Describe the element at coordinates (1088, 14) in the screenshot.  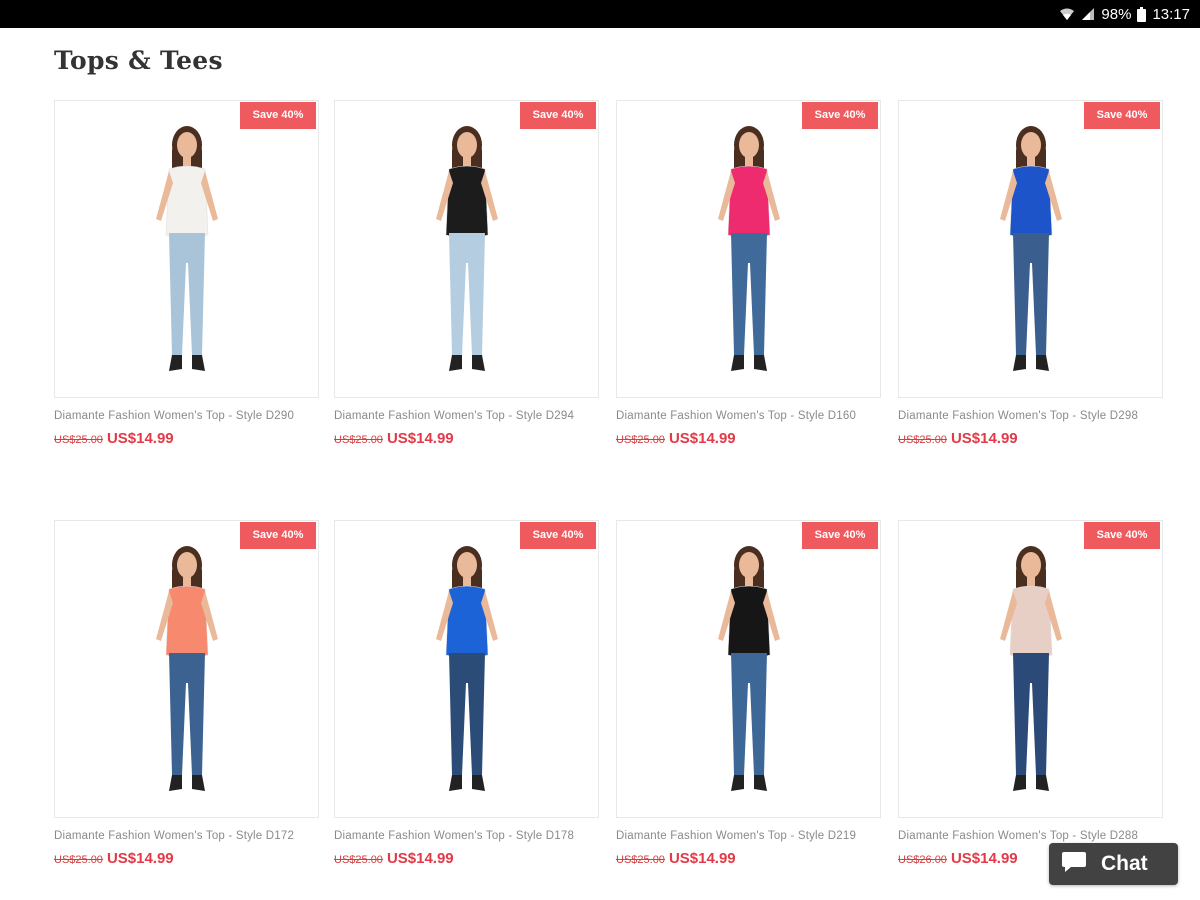
I see `signal-icon` at that location.